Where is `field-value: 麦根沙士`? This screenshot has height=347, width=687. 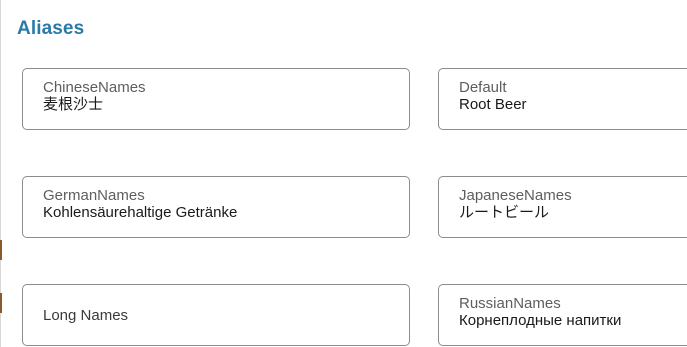
field-value: 麦根沙士 is located at coordinates (73, 104).